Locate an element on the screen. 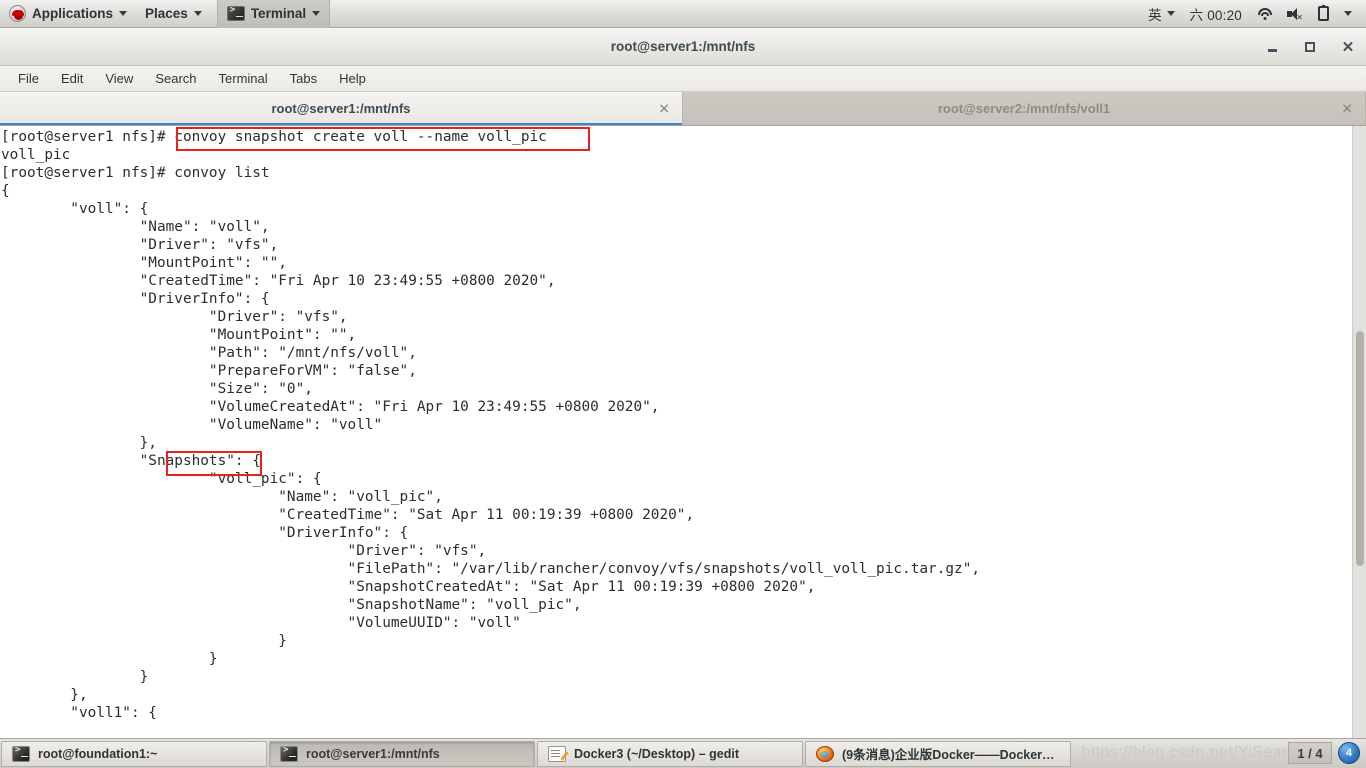 The image size is (1366, 768). scrollbar-thumb is located at coordinates (1360, 448).